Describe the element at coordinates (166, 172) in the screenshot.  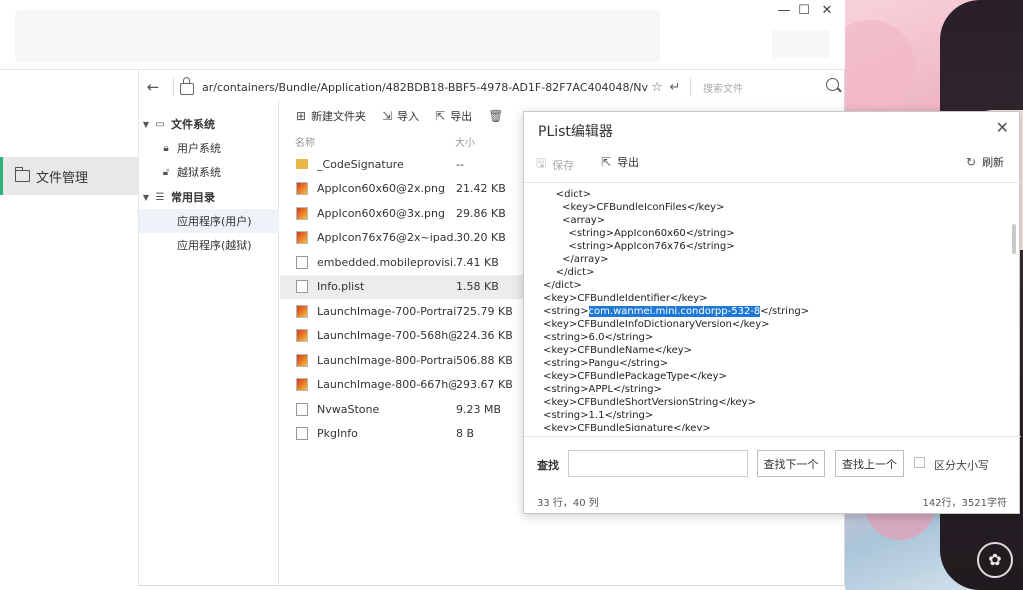
I see `unlock-icon: 🔓︎` at that location.